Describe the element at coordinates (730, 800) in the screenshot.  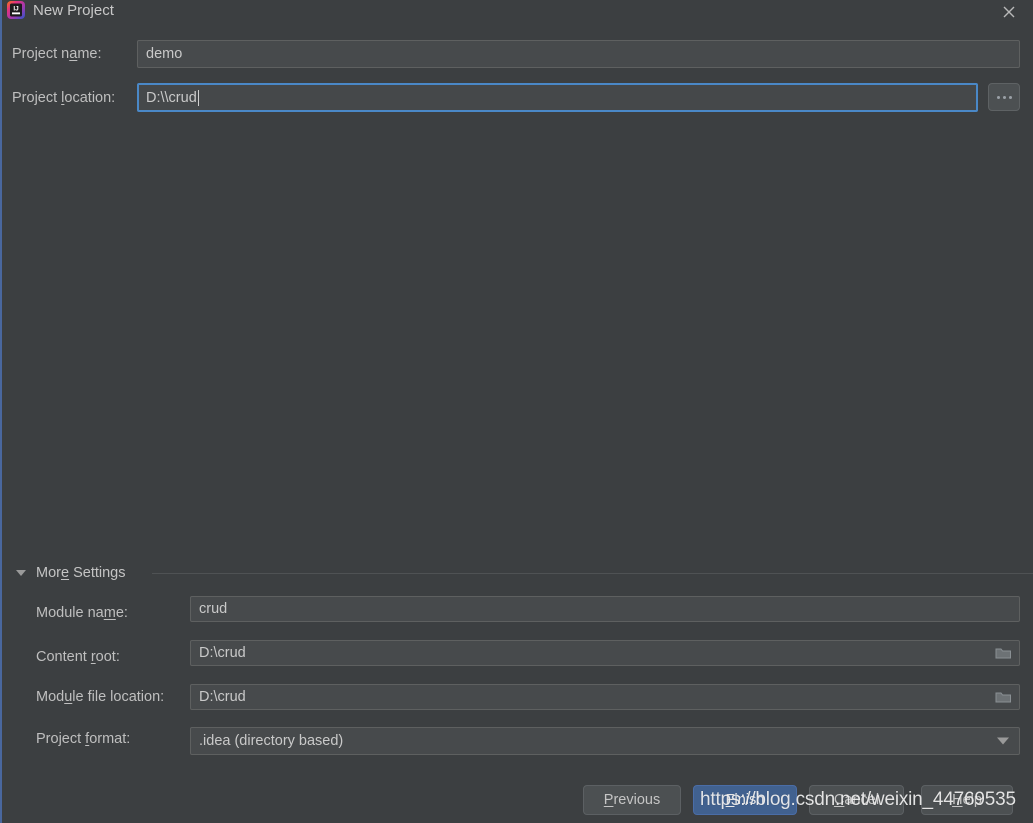
I see `finish-button-mnemonic: F` at that location.